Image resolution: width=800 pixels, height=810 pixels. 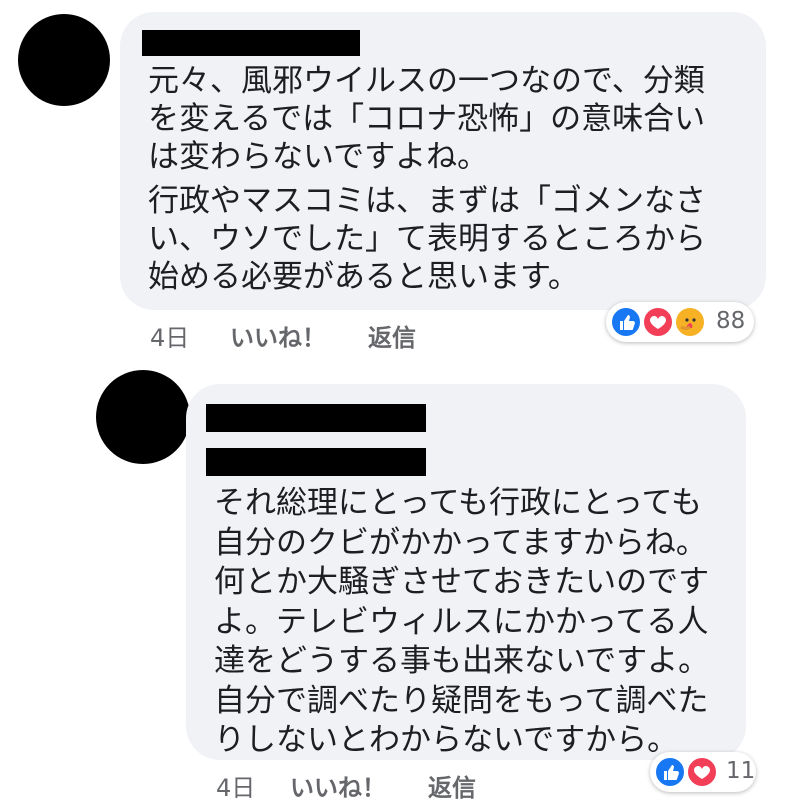 I want to click on redacted-mention, so click(x=316, y=462).